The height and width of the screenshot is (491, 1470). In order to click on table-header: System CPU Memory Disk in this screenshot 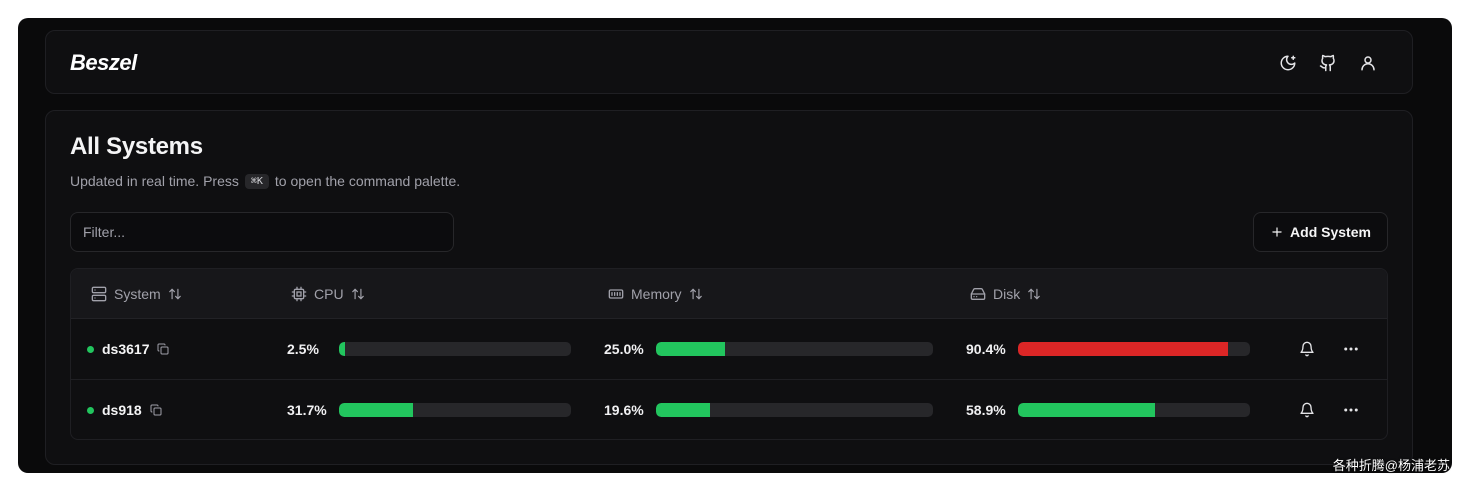, I will do `click(729, 294)`.